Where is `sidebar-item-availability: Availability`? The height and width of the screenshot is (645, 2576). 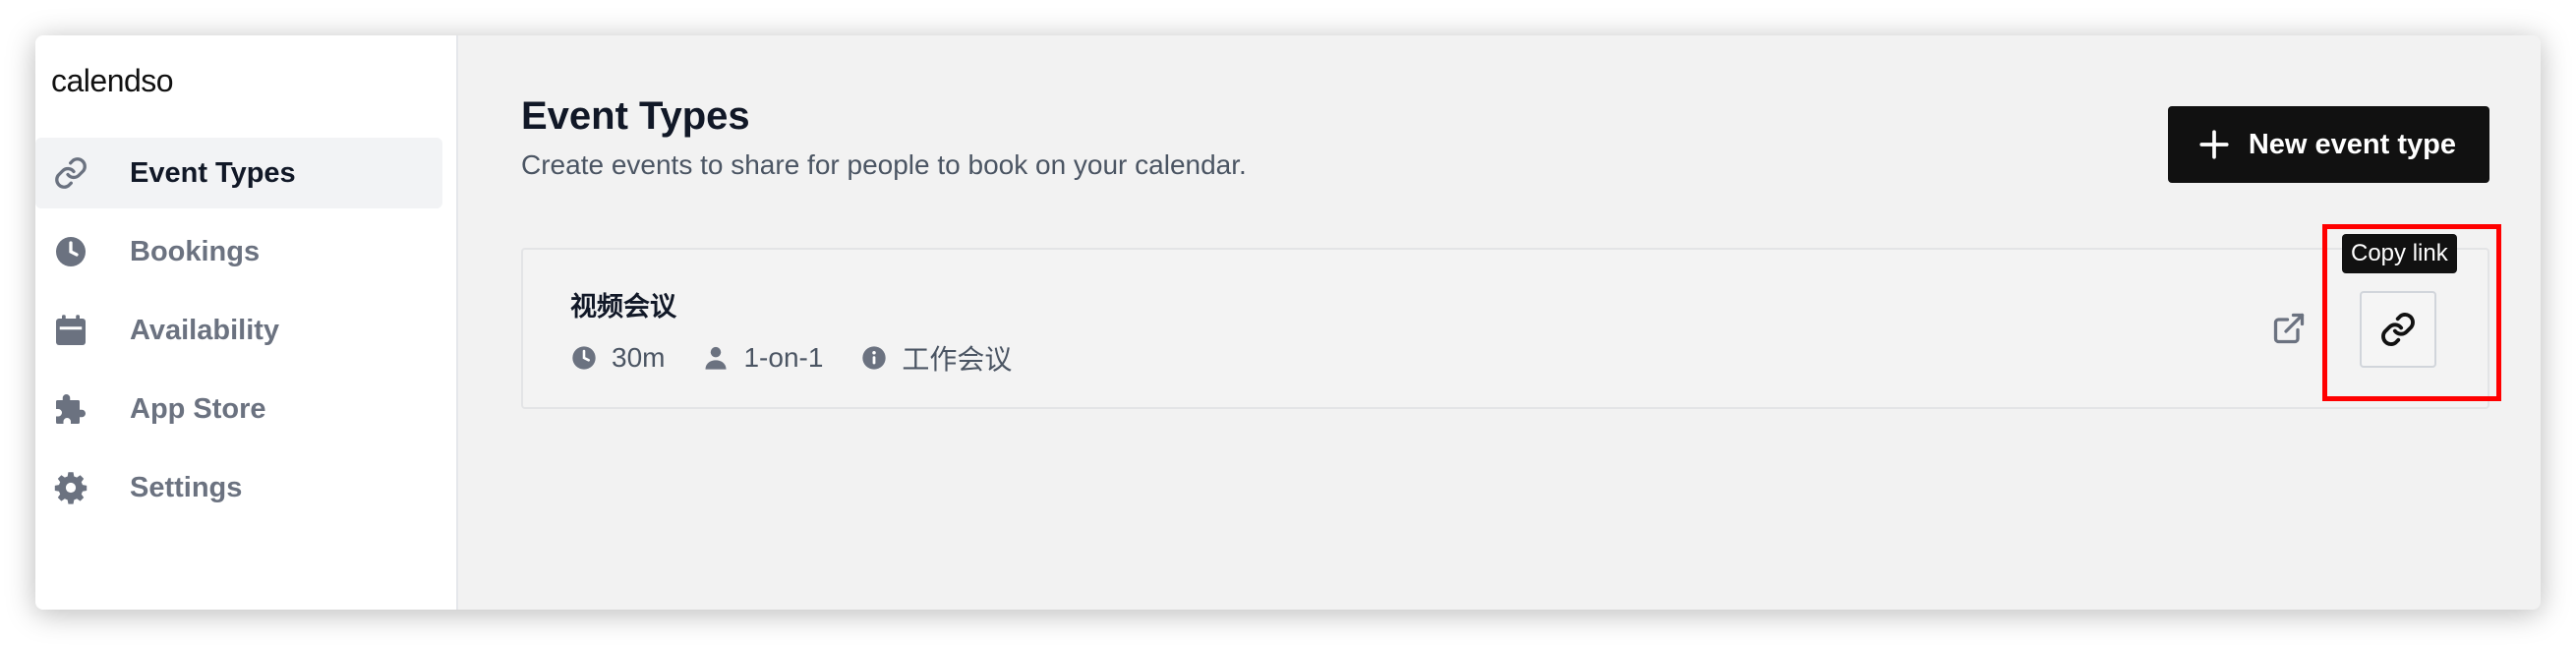 sidebar-item-availability: Availability is located at coordinates (238, 330).